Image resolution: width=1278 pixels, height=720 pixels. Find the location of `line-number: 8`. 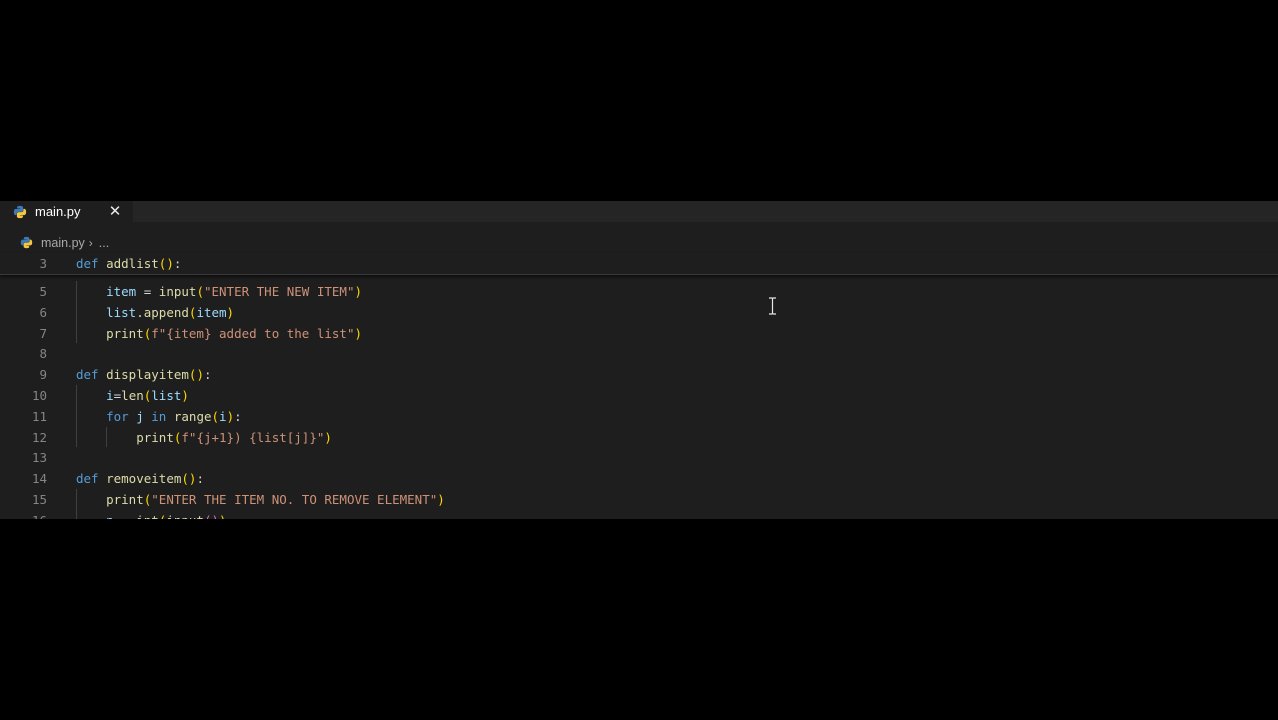

line-number: 8 is located at coordinates (43, 354).